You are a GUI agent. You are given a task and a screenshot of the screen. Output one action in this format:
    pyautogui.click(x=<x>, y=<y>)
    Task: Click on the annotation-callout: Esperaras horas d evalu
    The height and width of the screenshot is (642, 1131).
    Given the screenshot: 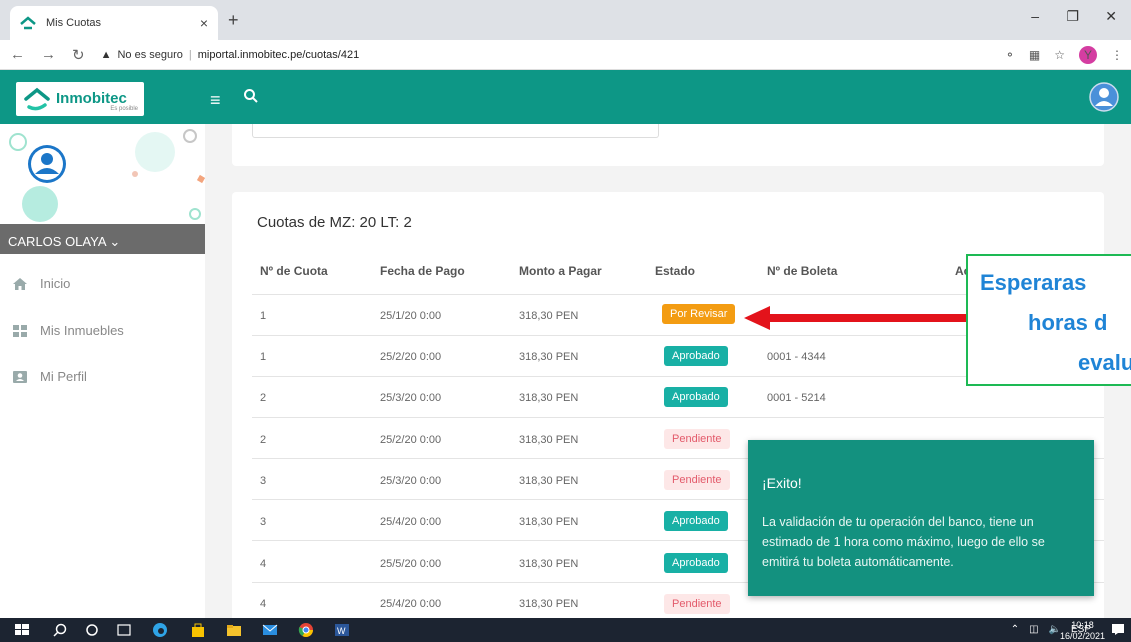 What is the action you would take?
    pyautogui.click(x=1048, y=320)
    